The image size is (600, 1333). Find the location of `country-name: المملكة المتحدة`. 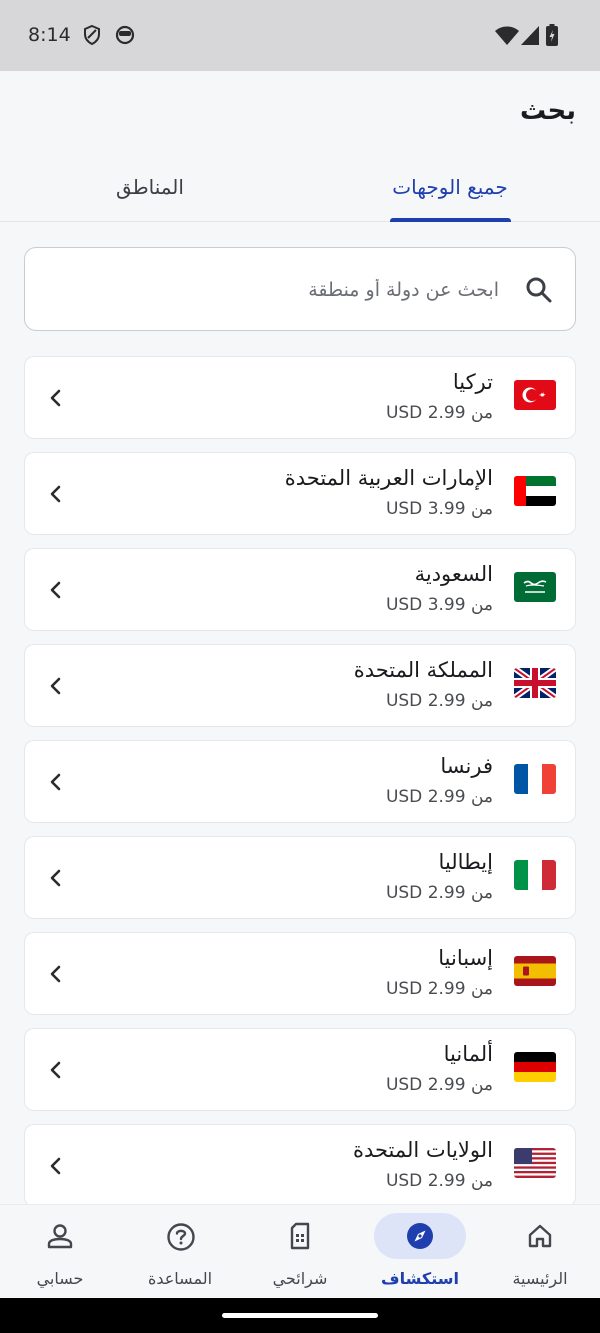

country-name: المملكة المتحدة is located at coordinates (423, 670).